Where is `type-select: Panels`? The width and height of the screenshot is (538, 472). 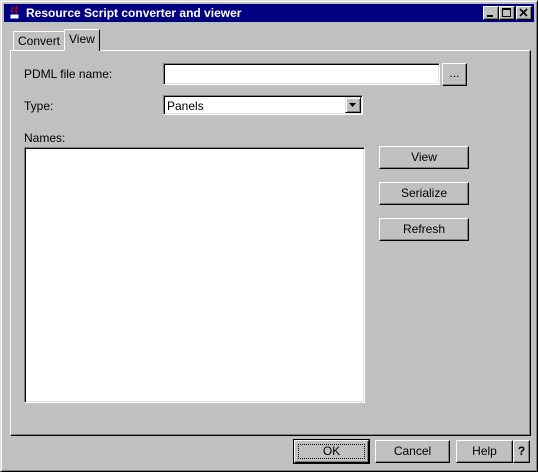 type-select: Panels is located at coordinates (263, 105).